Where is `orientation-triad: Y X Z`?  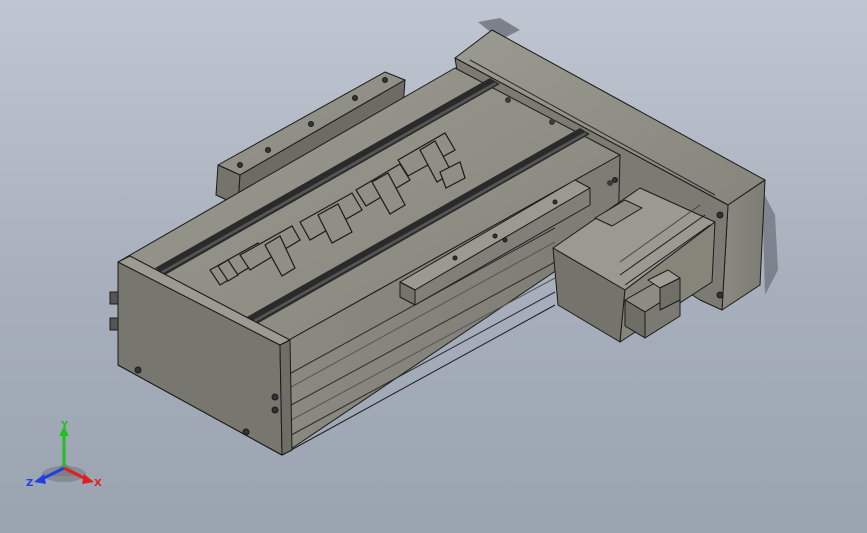 orientation-triad: Y X Z is located at coordinates (64, 456).